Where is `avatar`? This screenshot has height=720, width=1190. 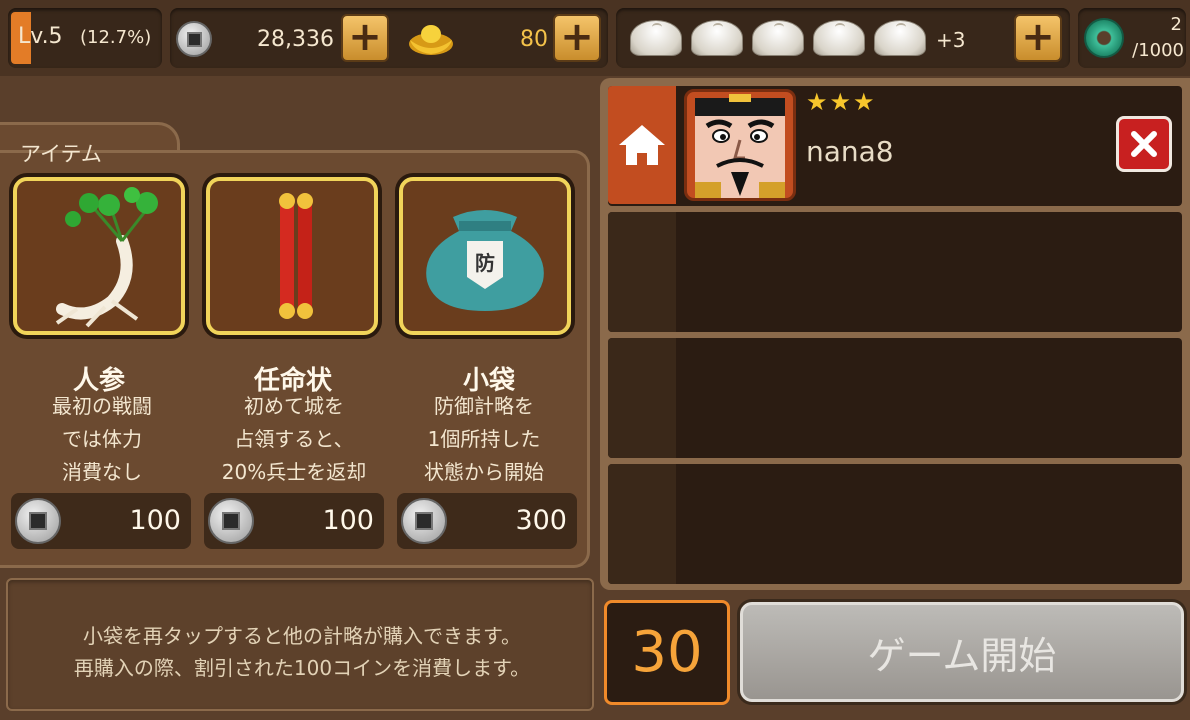 avatar is located at coordinates (740, 145).